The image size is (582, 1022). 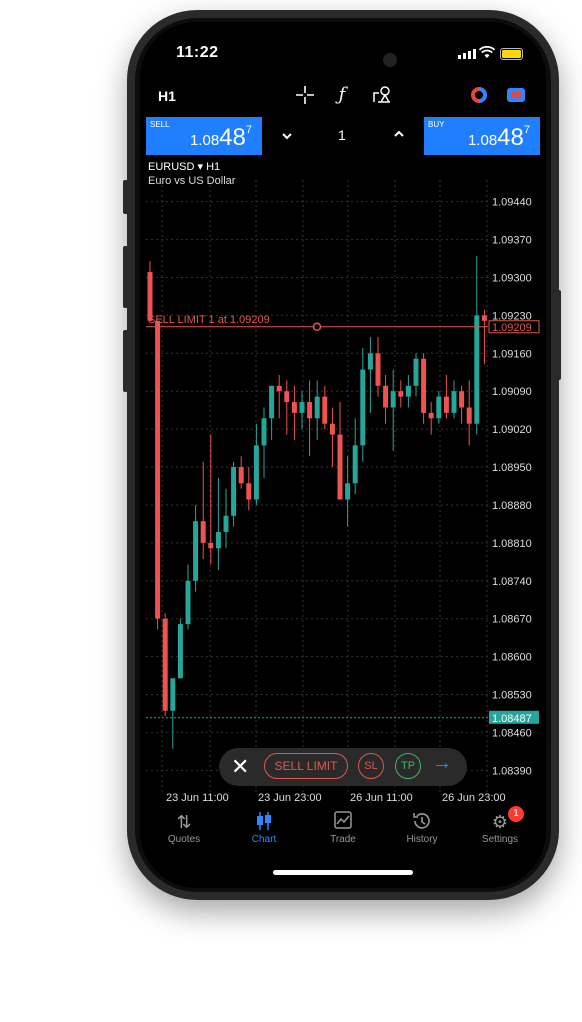 I want to click on volume-up-button, so click(x=125, y=277).